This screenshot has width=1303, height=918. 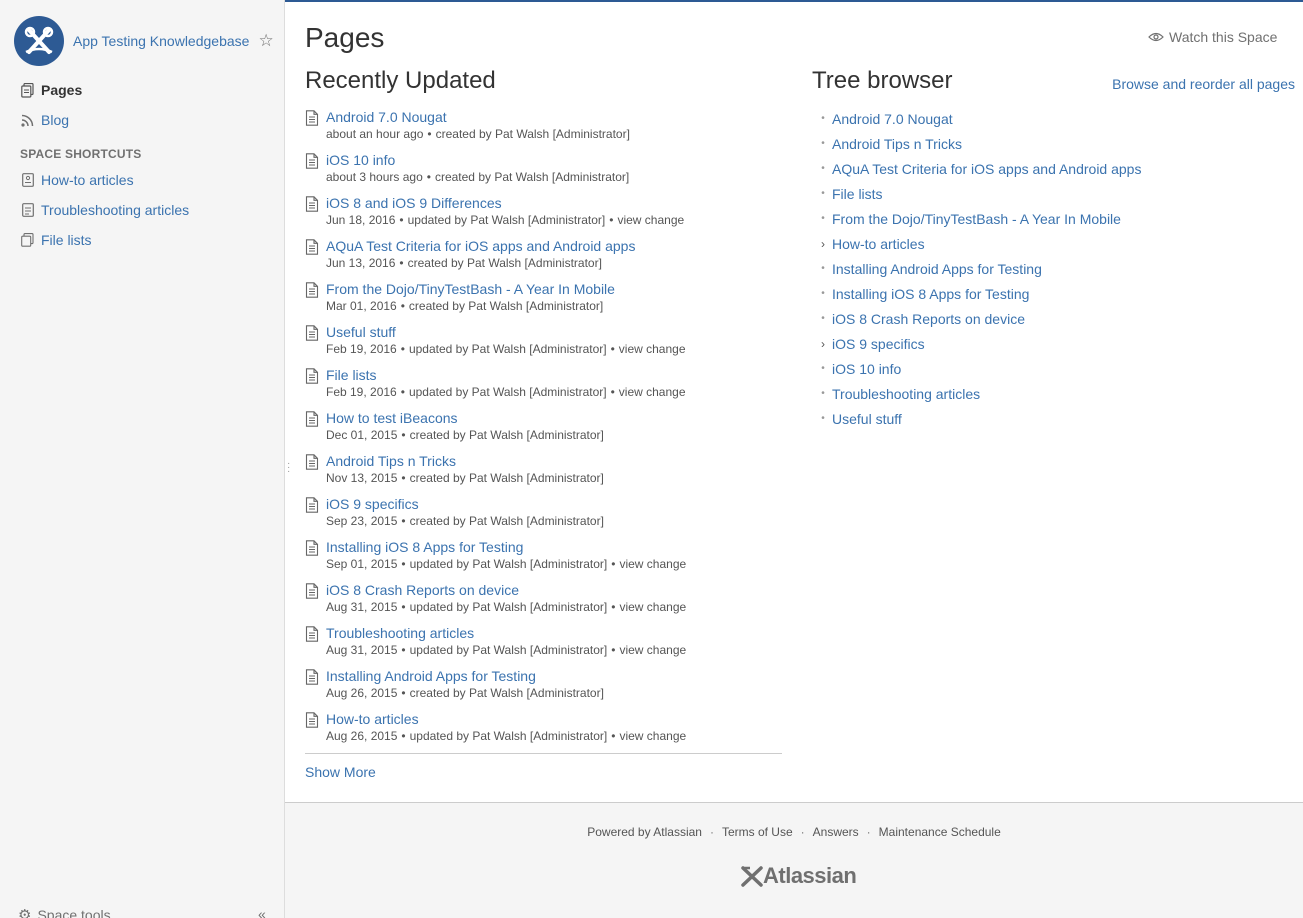 What do you see at coordinates (906, 394) in the screenshot?
I see `tree-link: Troubleshooting articles` at bounding box center [906, 394].